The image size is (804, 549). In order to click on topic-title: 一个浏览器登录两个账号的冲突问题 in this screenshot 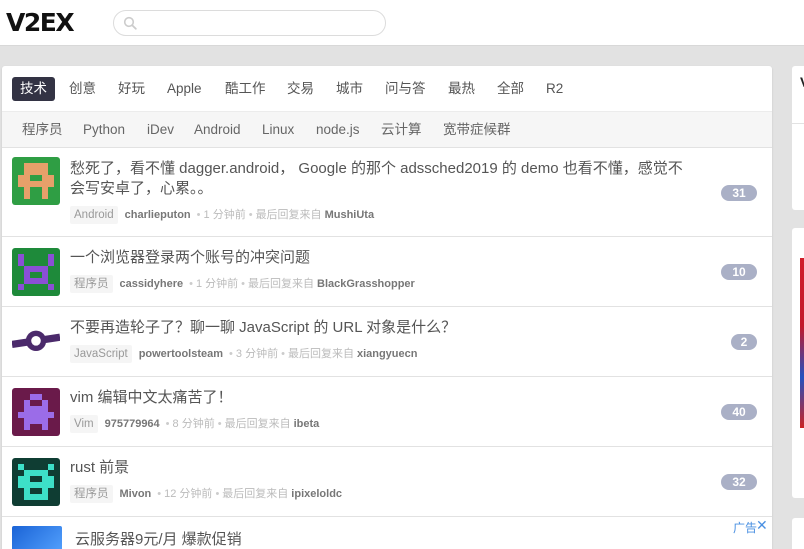, I will do `click(380, 258)`.